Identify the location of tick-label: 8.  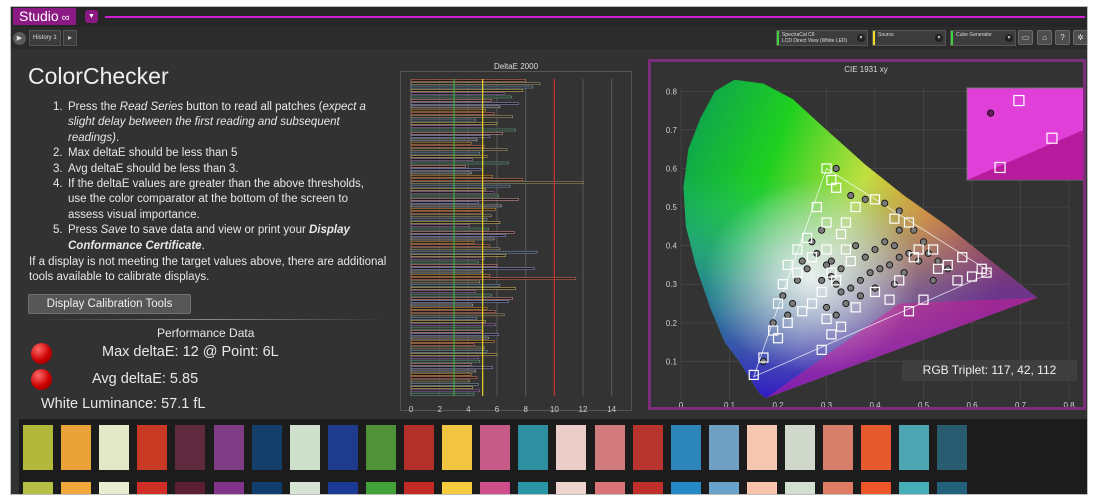
(525, 409).